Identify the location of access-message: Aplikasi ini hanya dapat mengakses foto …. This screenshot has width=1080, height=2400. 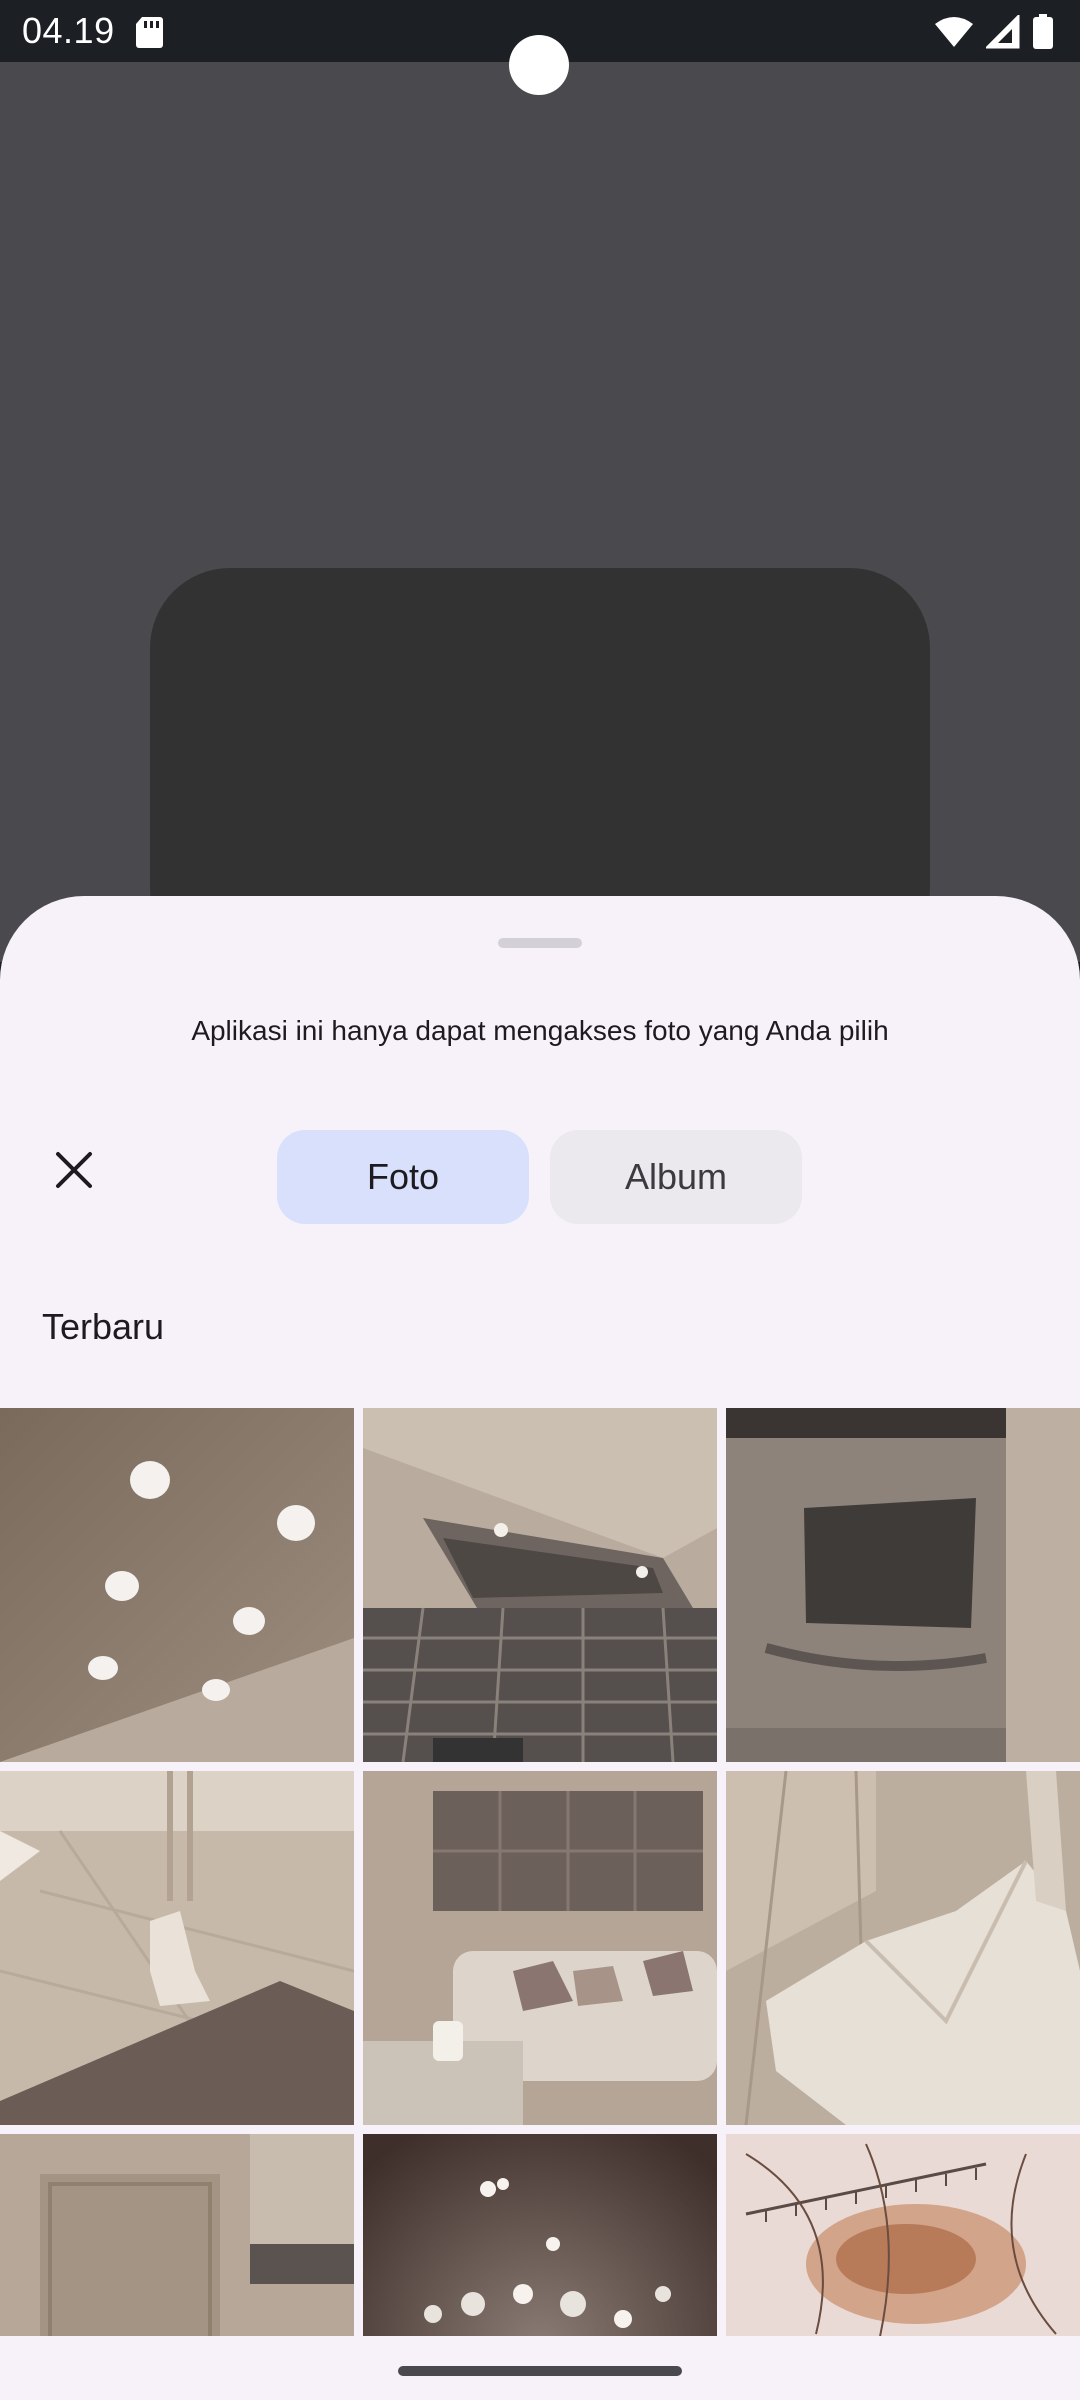
(540, 1030).